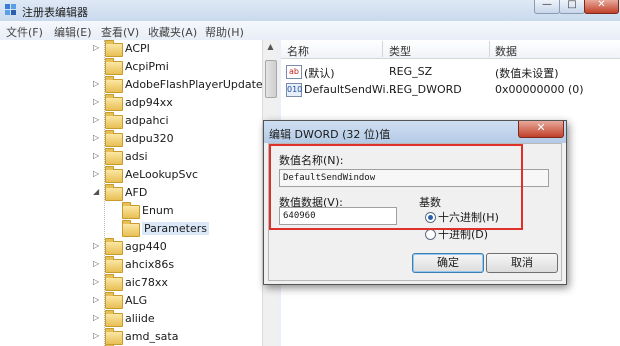 This screenshot has width=620, height=346. What do you see at coordinates (298, 51) in the screenshot?
I see `column-header-name: 名称` at bounding box center [298, 51].